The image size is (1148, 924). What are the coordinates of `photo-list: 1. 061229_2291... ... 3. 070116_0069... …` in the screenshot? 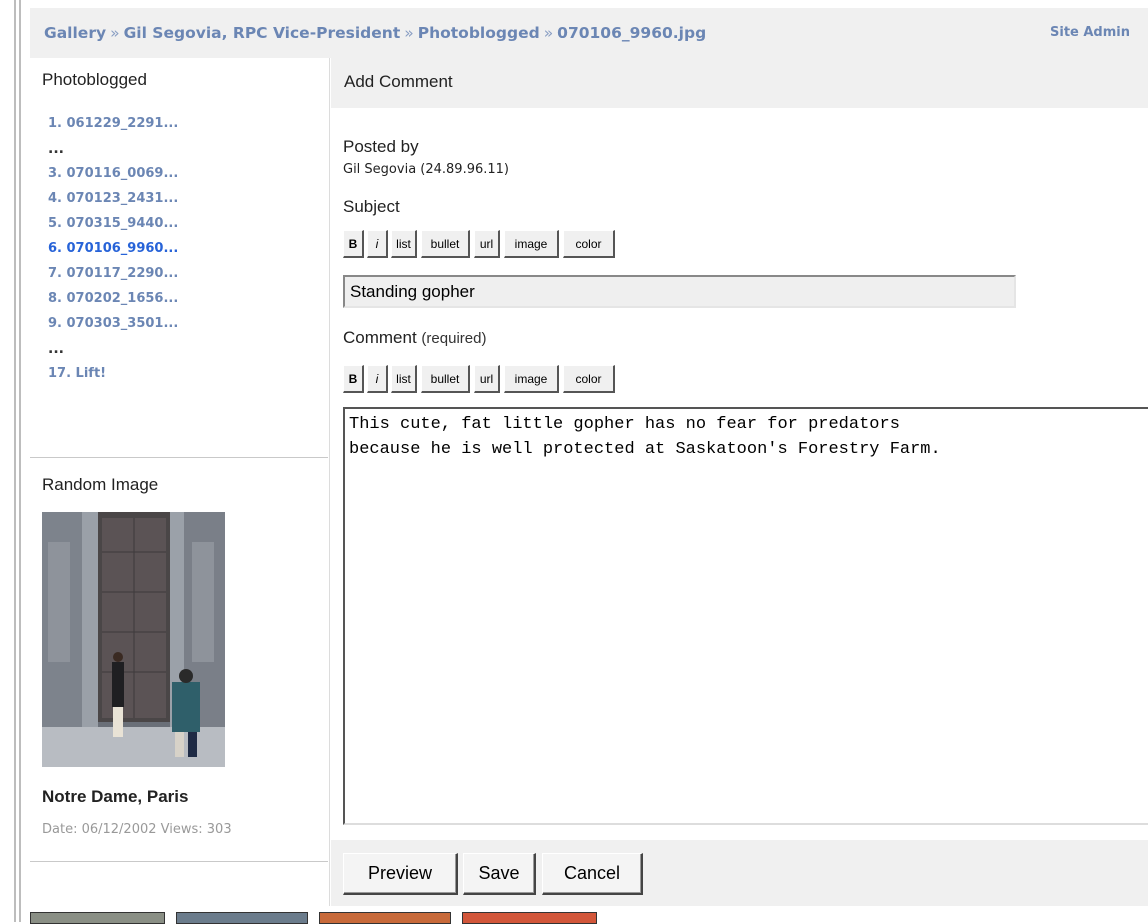 It's located at (188, 251).